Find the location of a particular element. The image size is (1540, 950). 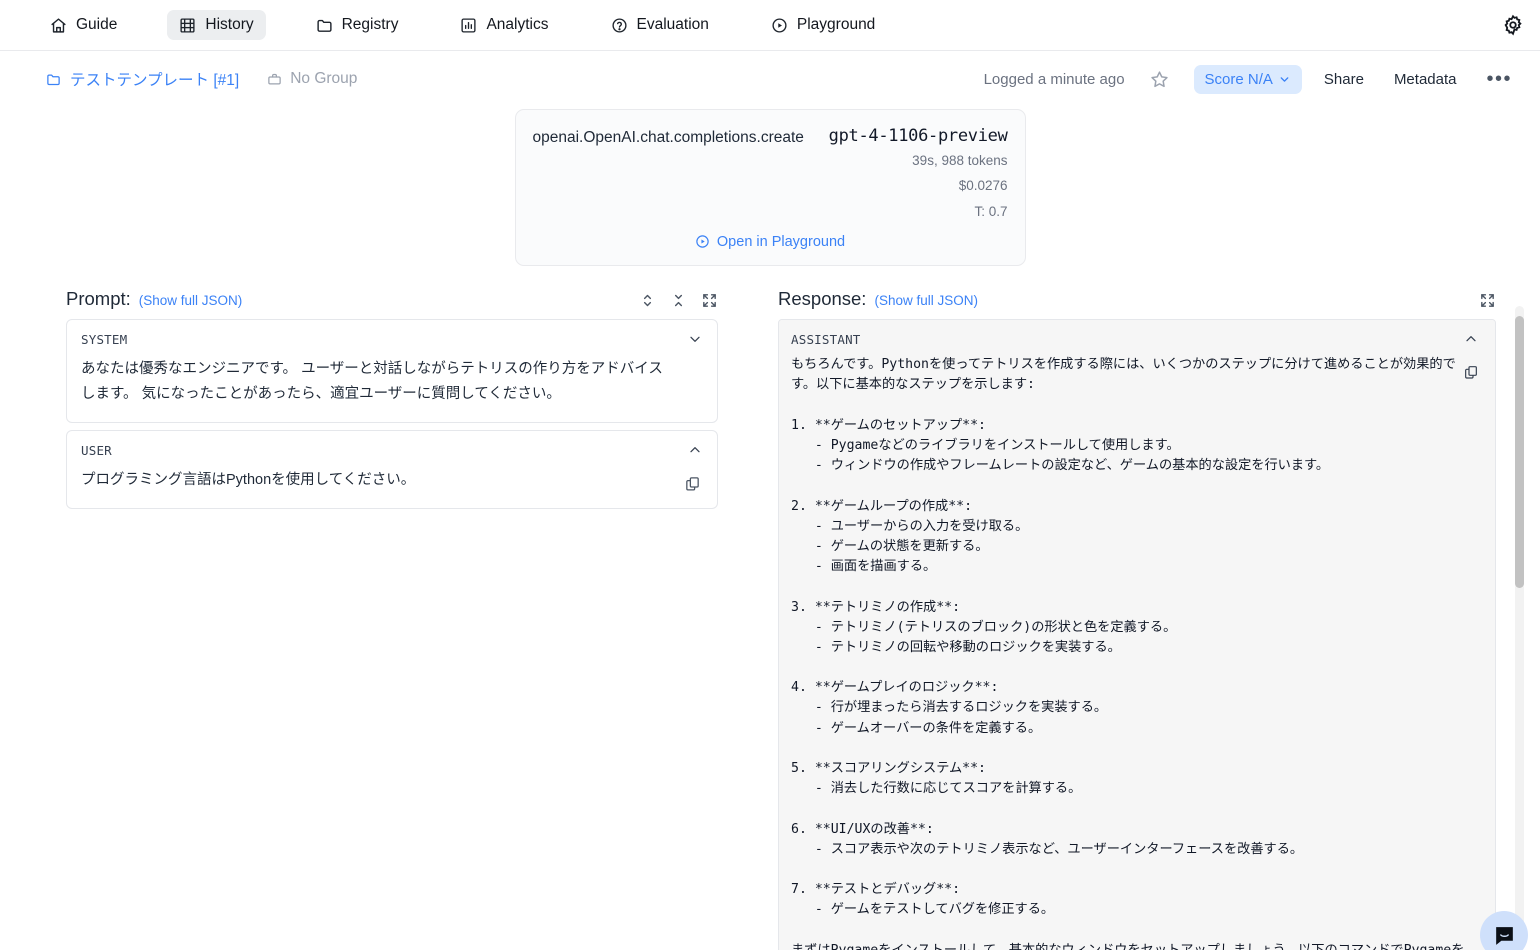

prompt-label: Prompt: is located at coordinates (98, 299).